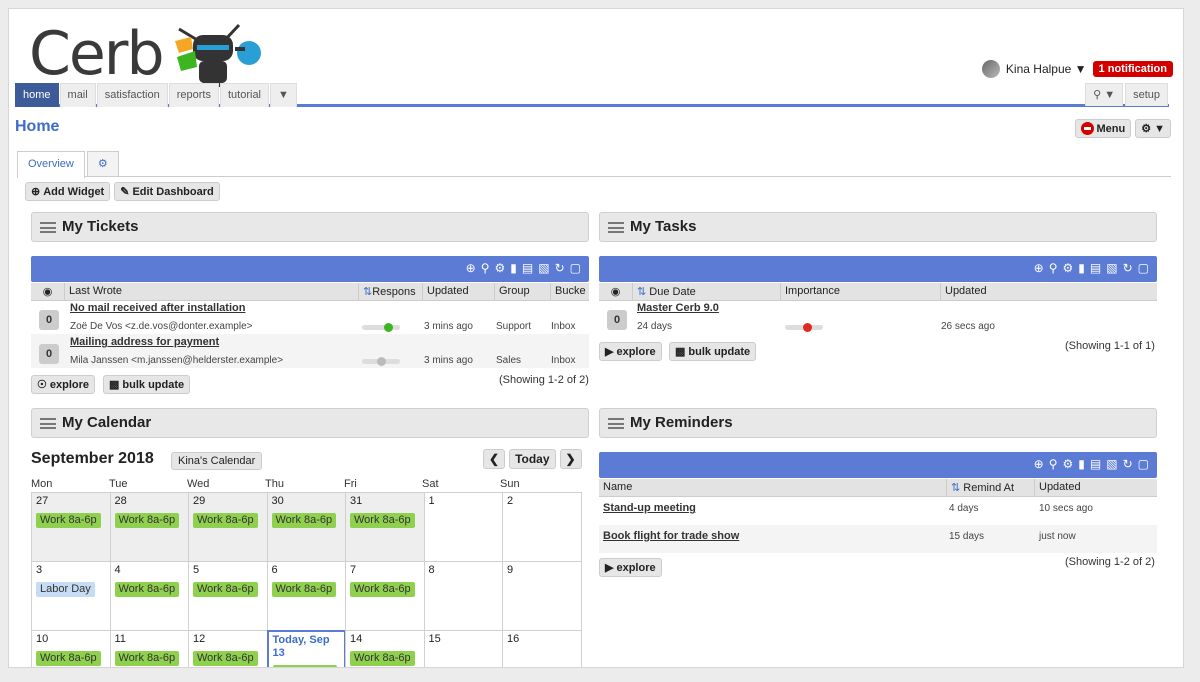 The height and width of the screenshot is (682, 1200). I want to click on calendar-day-cell: 29 Work 8a-6p, so click(228, 527).